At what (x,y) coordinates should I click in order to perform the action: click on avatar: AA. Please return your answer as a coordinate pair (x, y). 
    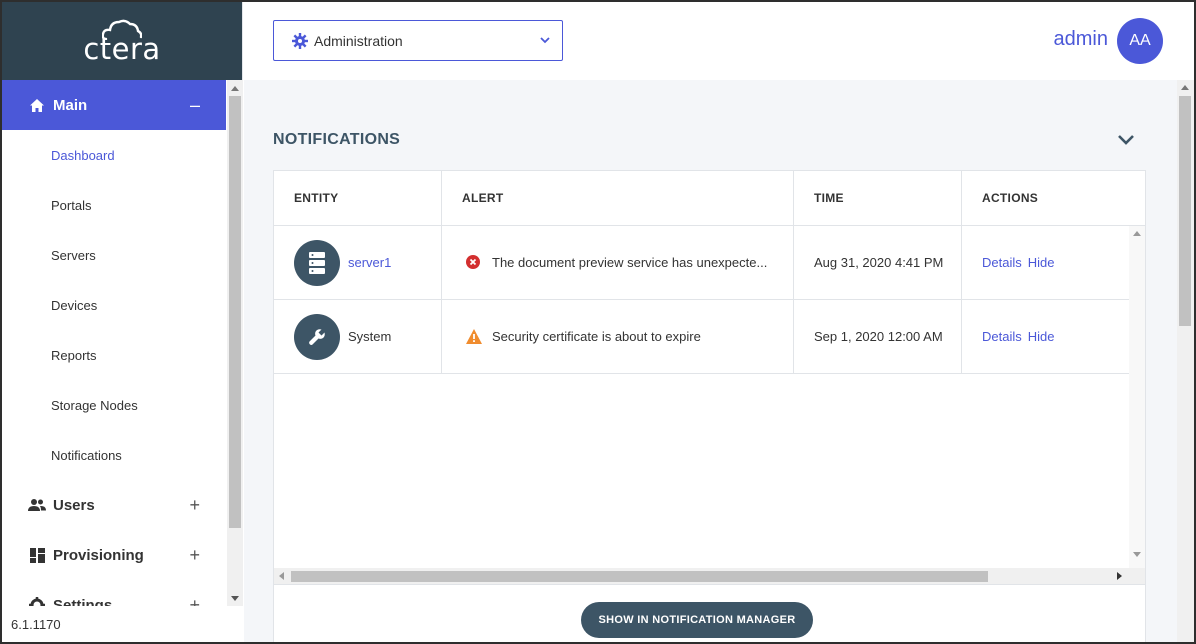
    Looking at the image, I should click on (1140, 41).